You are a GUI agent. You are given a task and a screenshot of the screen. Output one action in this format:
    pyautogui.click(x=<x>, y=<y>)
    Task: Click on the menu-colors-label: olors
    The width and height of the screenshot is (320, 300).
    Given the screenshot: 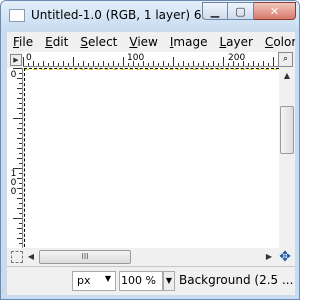 What is the action you would take?
    pyautogui.click(x=284, y=42)
    